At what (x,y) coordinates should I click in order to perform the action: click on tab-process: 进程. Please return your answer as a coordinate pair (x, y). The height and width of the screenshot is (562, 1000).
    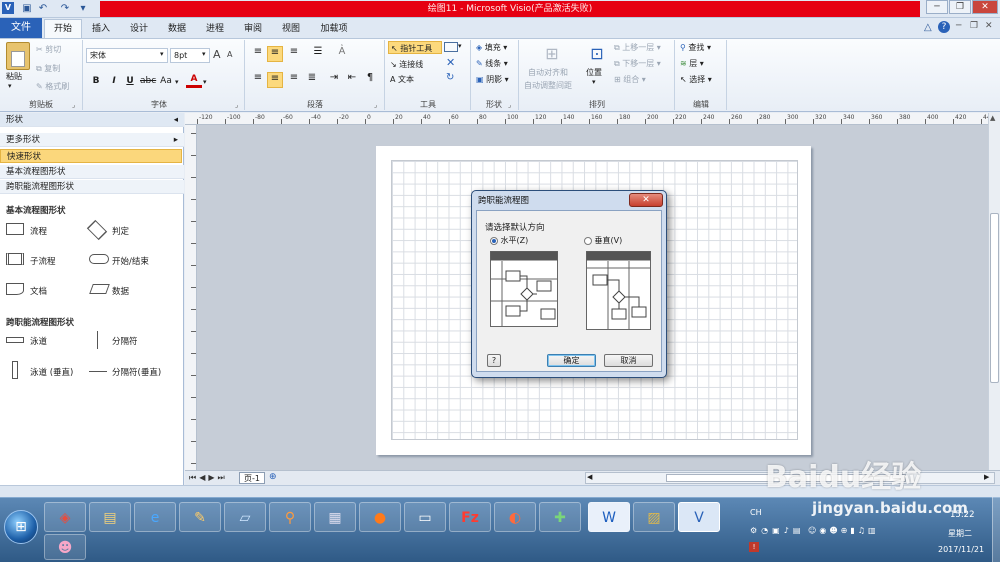
    Looking at the image, I should click on (215, 29).